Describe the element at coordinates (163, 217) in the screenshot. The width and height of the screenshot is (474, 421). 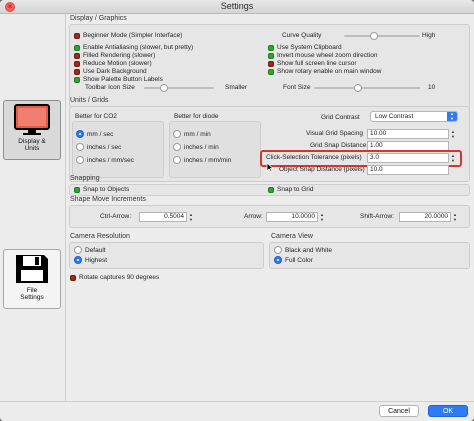
I see `ctrl-arrow-input: 0.5004` at that location.